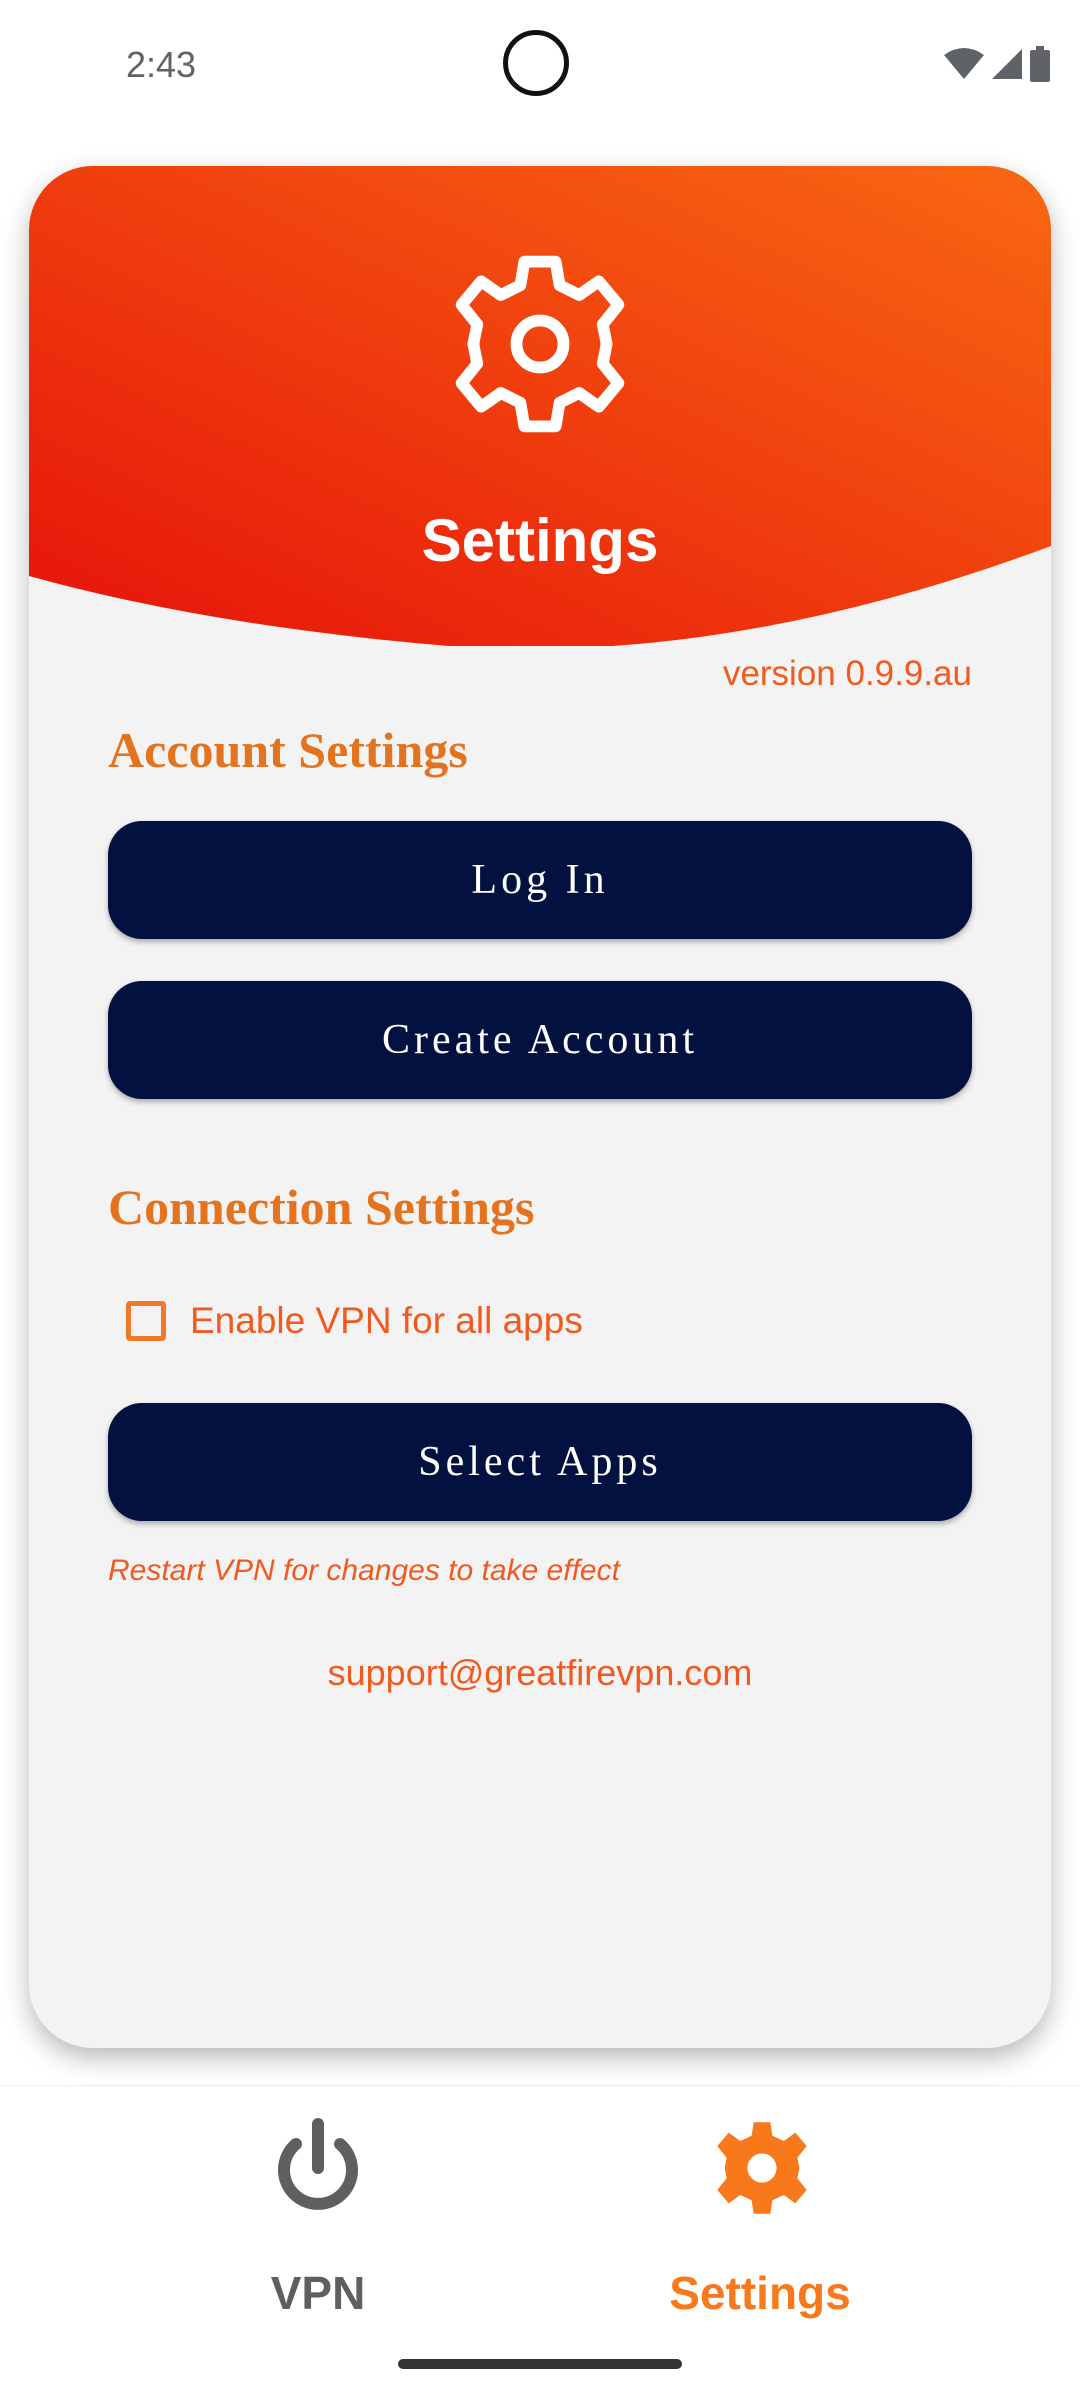  I want to click on status-bar: 2:43, so click(540, 65).